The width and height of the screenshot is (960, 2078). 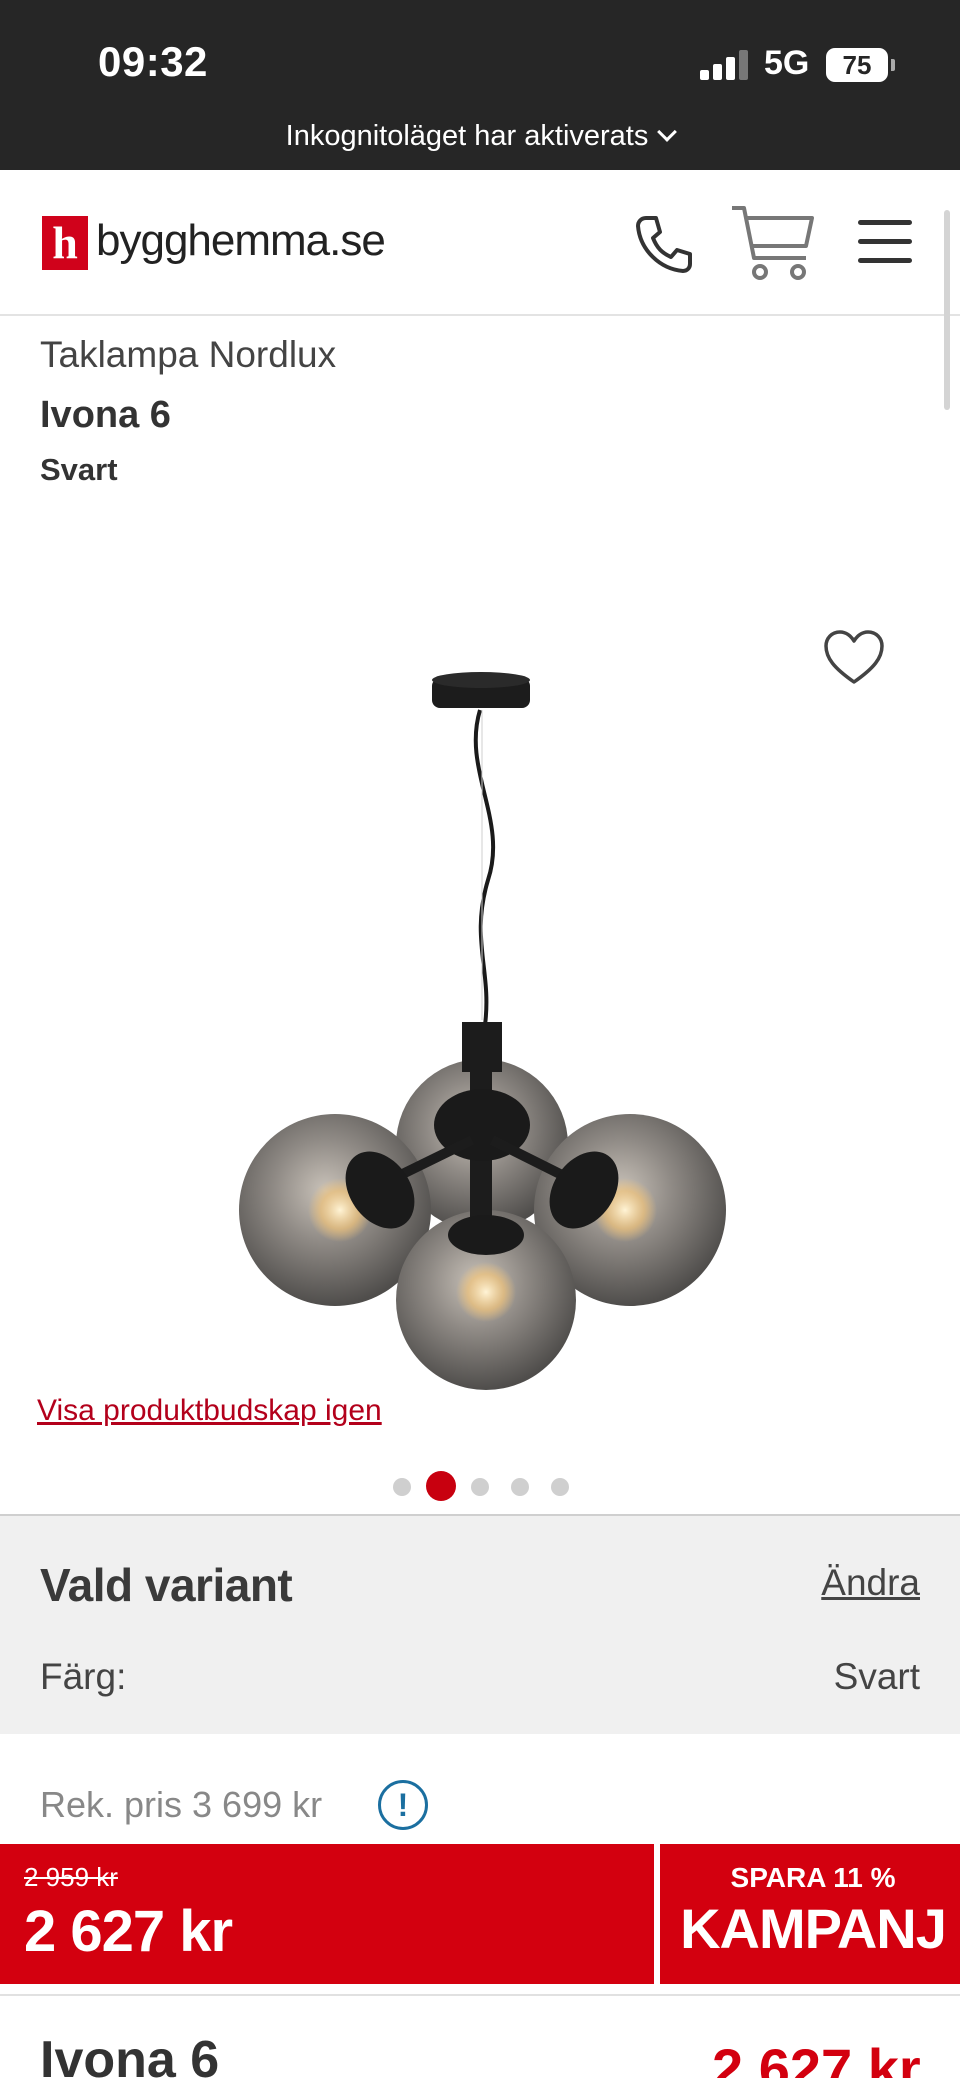 I want to click on change-variant-link: Ändra, so click(x=870, y=1583).